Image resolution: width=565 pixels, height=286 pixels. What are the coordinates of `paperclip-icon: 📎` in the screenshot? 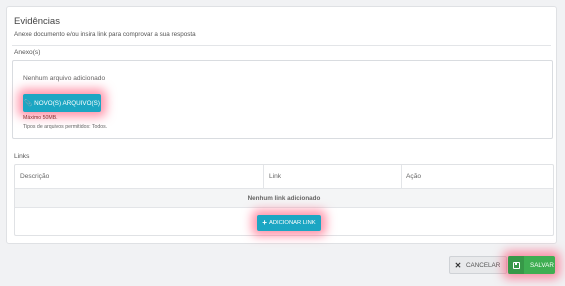 It's located at (28, 103).